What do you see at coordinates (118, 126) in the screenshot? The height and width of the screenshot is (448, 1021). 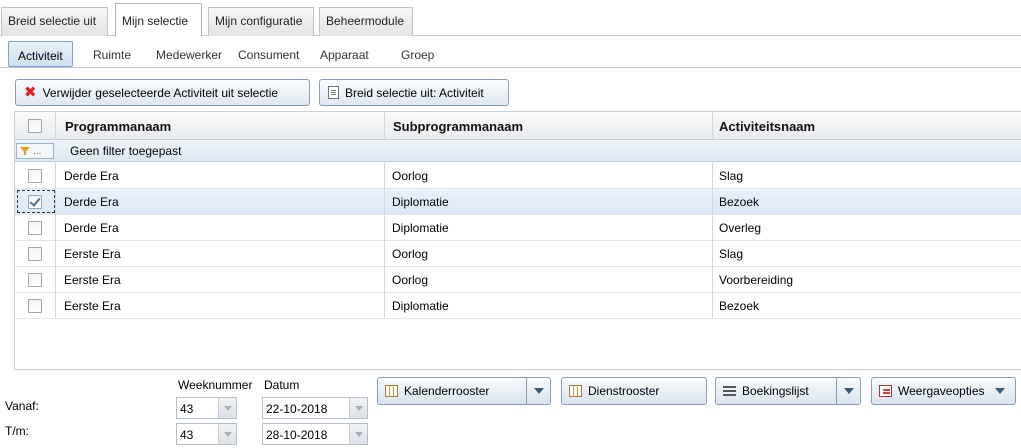 I see `column-header-programmanaam: Programmanaam` at bounding box center [118, 126].